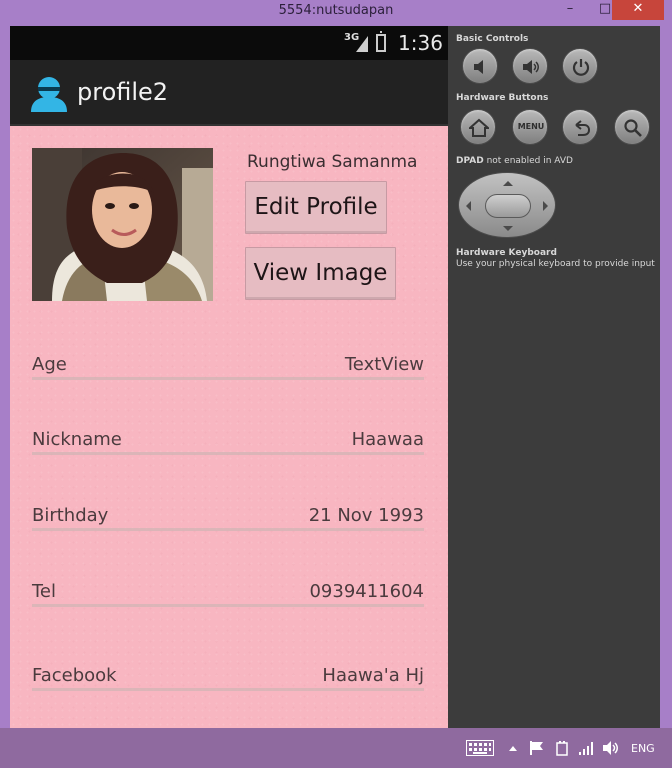 The image size is (672, 768). I want to click on menu-button: MENU, so click(530, 127).